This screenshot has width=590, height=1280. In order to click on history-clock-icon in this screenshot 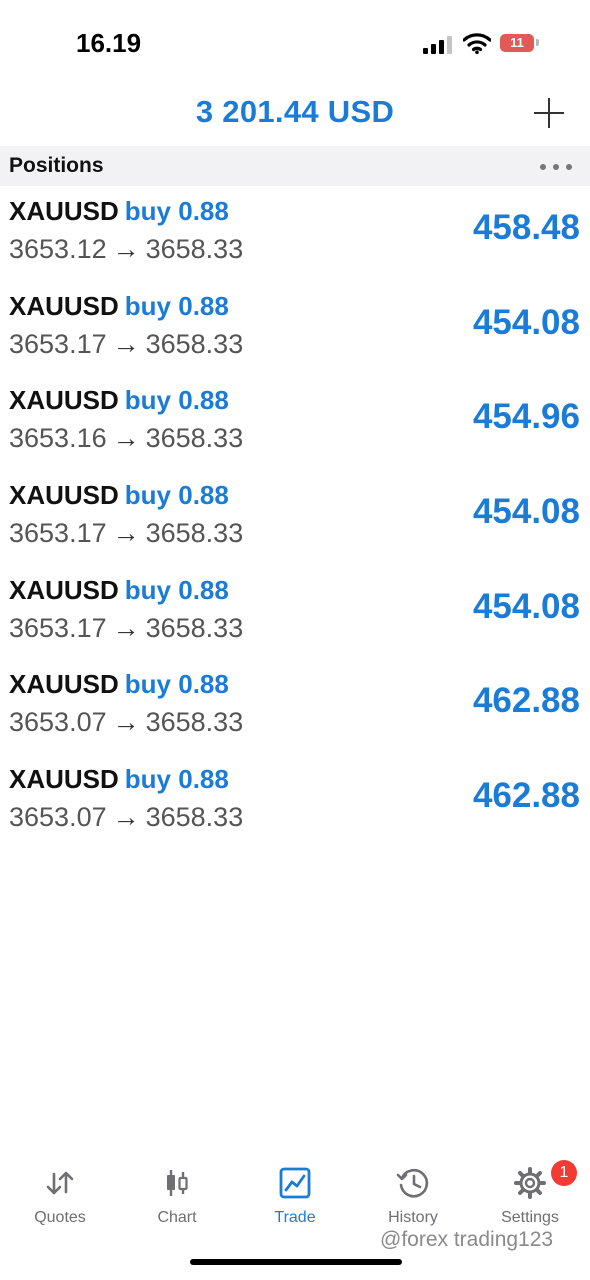, I will do `click(412, 1183)`.